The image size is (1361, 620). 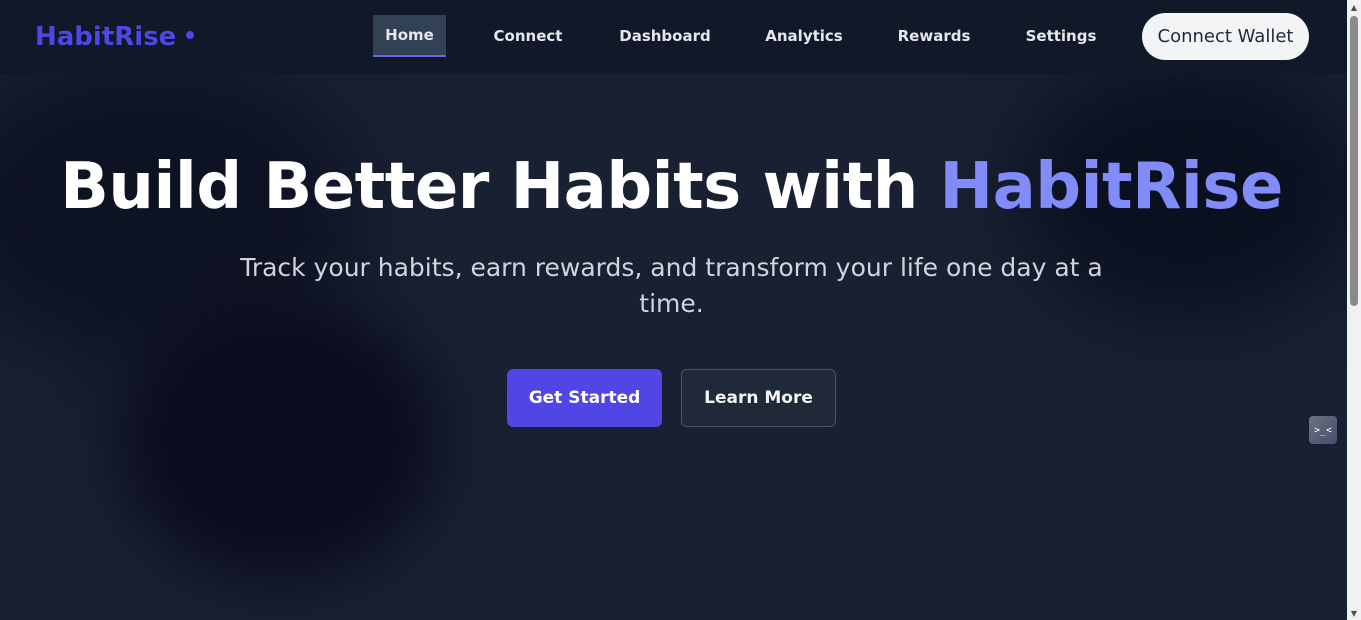 What do you see at coordinates (1354, 613) in the screenshot?
I see `chevron-down-icon: ▼` at bounding box center [1354, 613].